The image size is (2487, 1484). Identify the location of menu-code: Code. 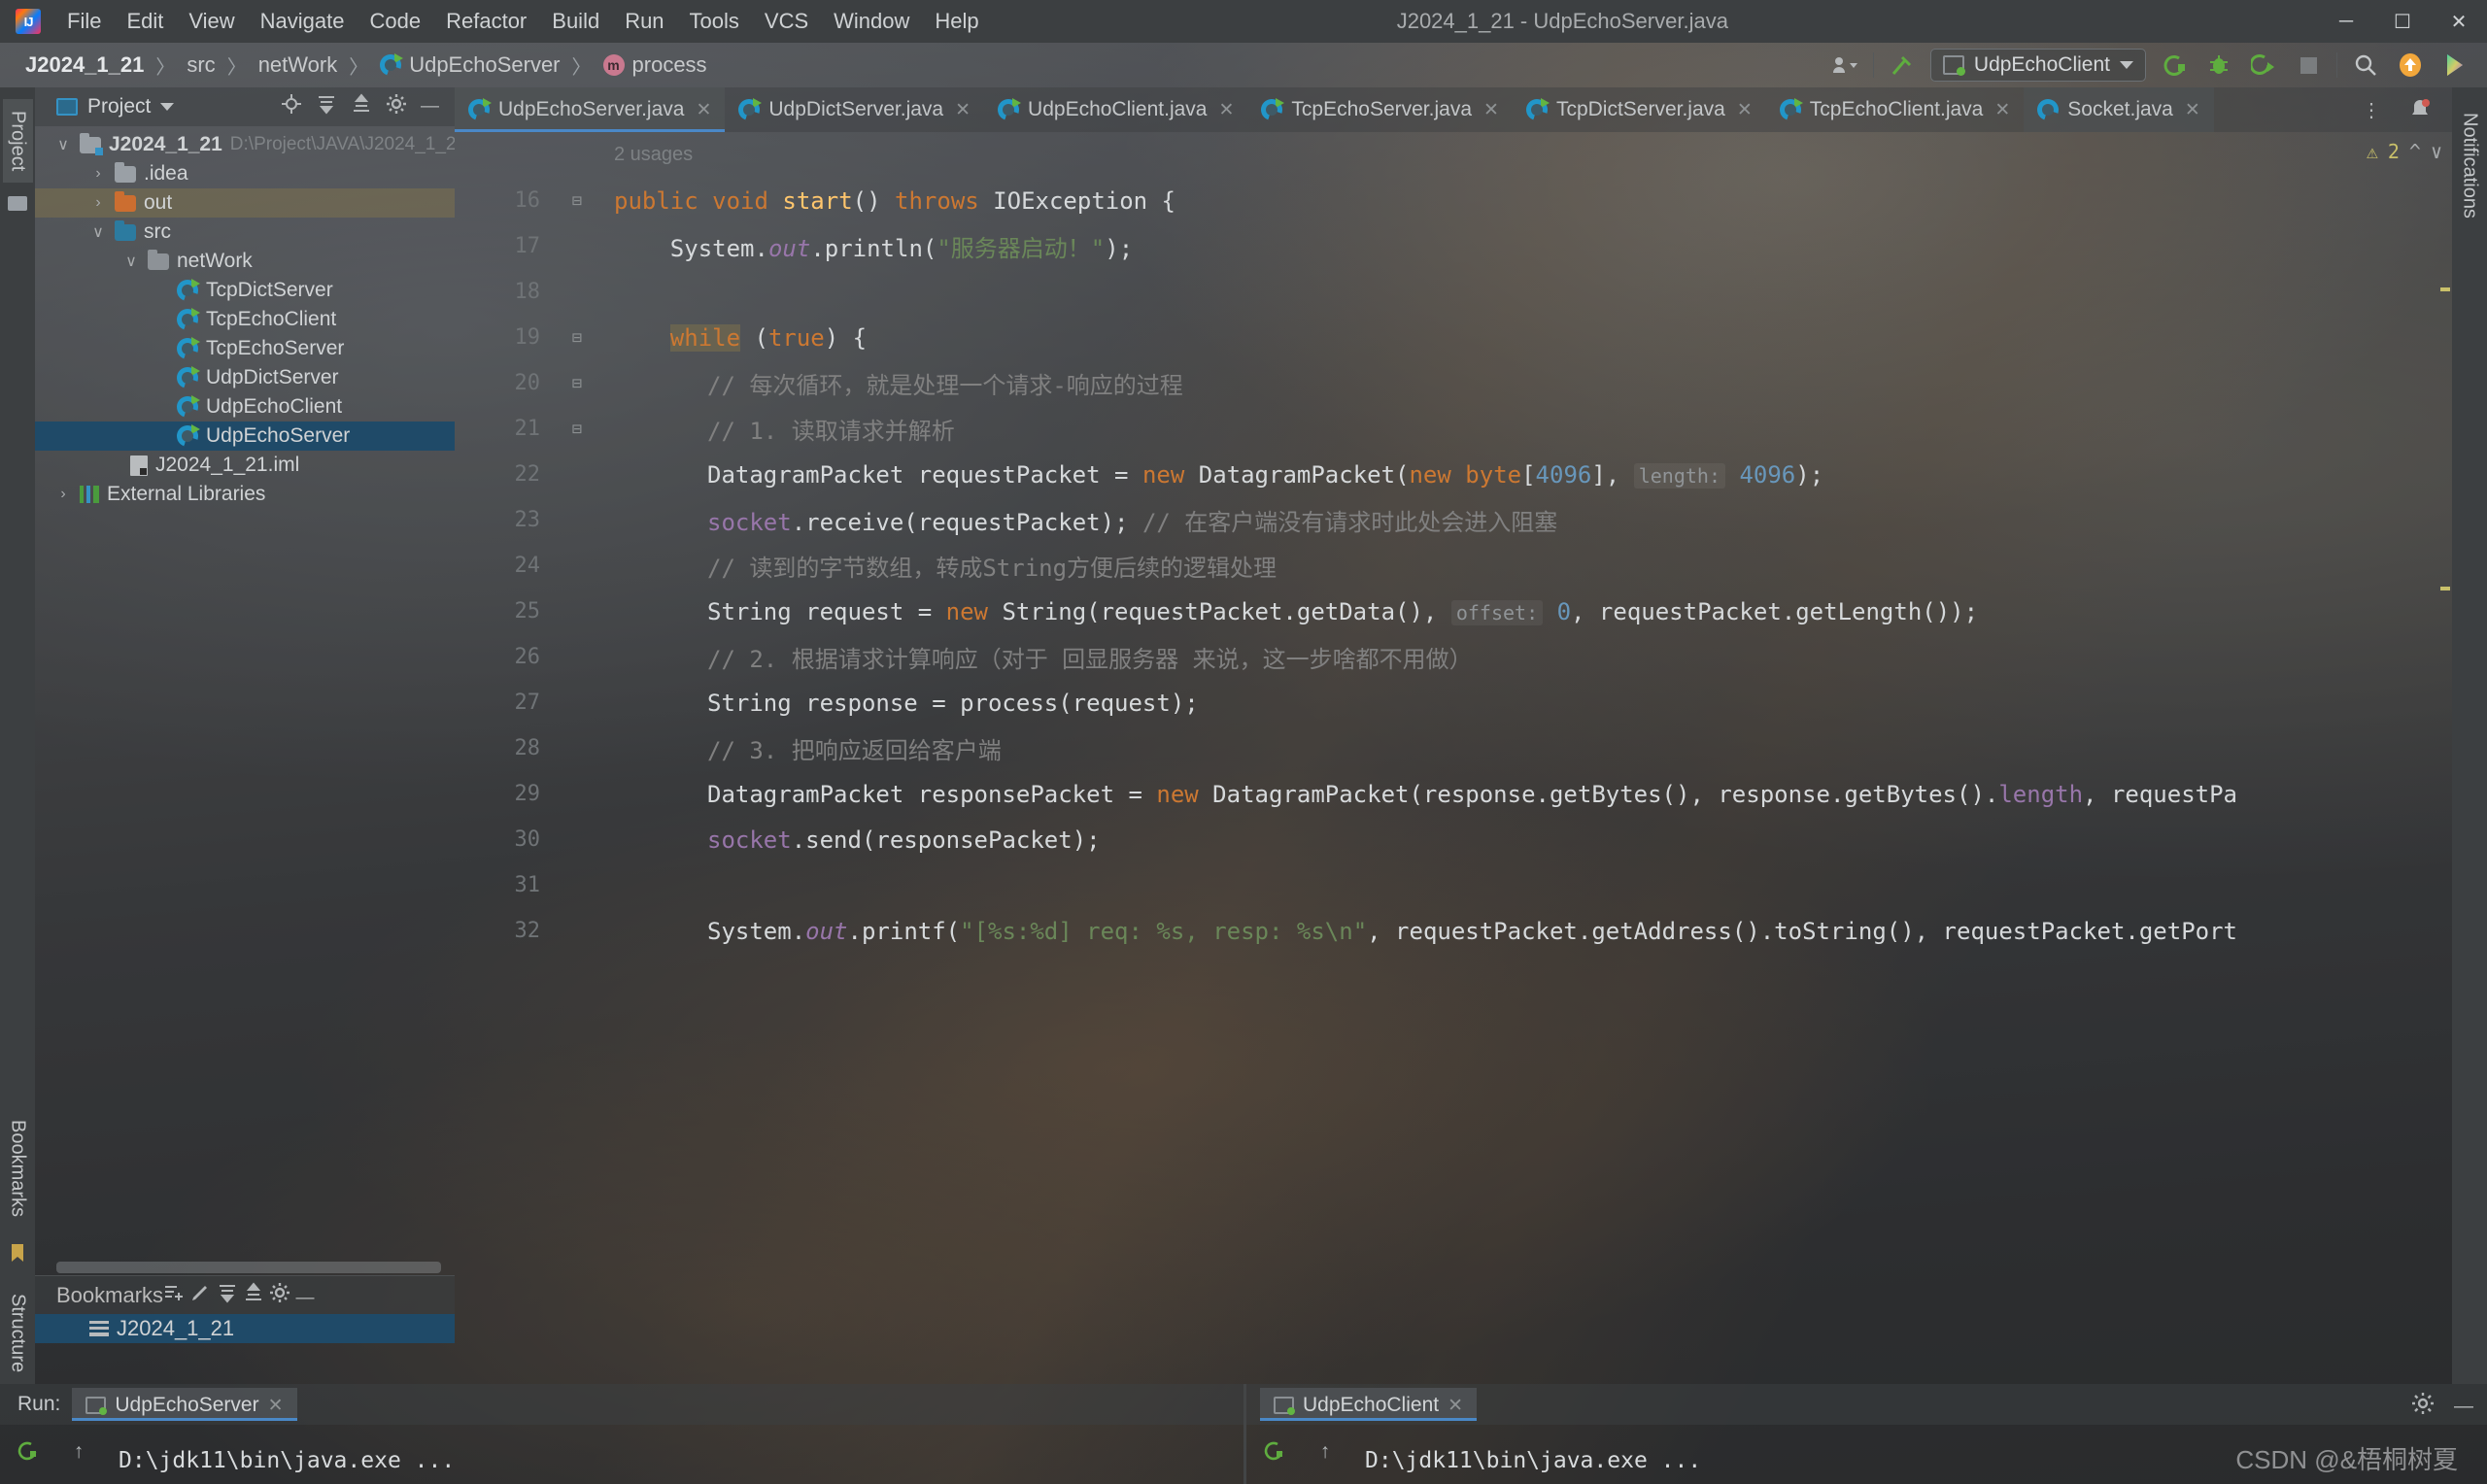
(396, 21).